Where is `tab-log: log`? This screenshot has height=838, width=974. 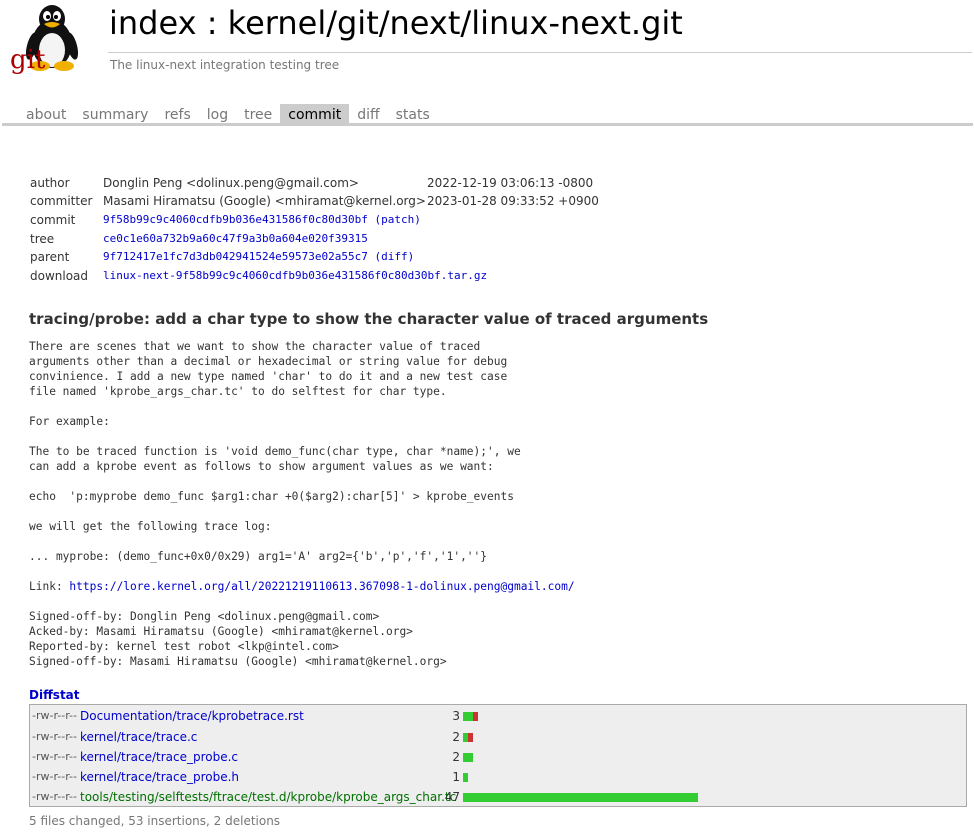 tab-log: log is located at coordinates (217, 114).